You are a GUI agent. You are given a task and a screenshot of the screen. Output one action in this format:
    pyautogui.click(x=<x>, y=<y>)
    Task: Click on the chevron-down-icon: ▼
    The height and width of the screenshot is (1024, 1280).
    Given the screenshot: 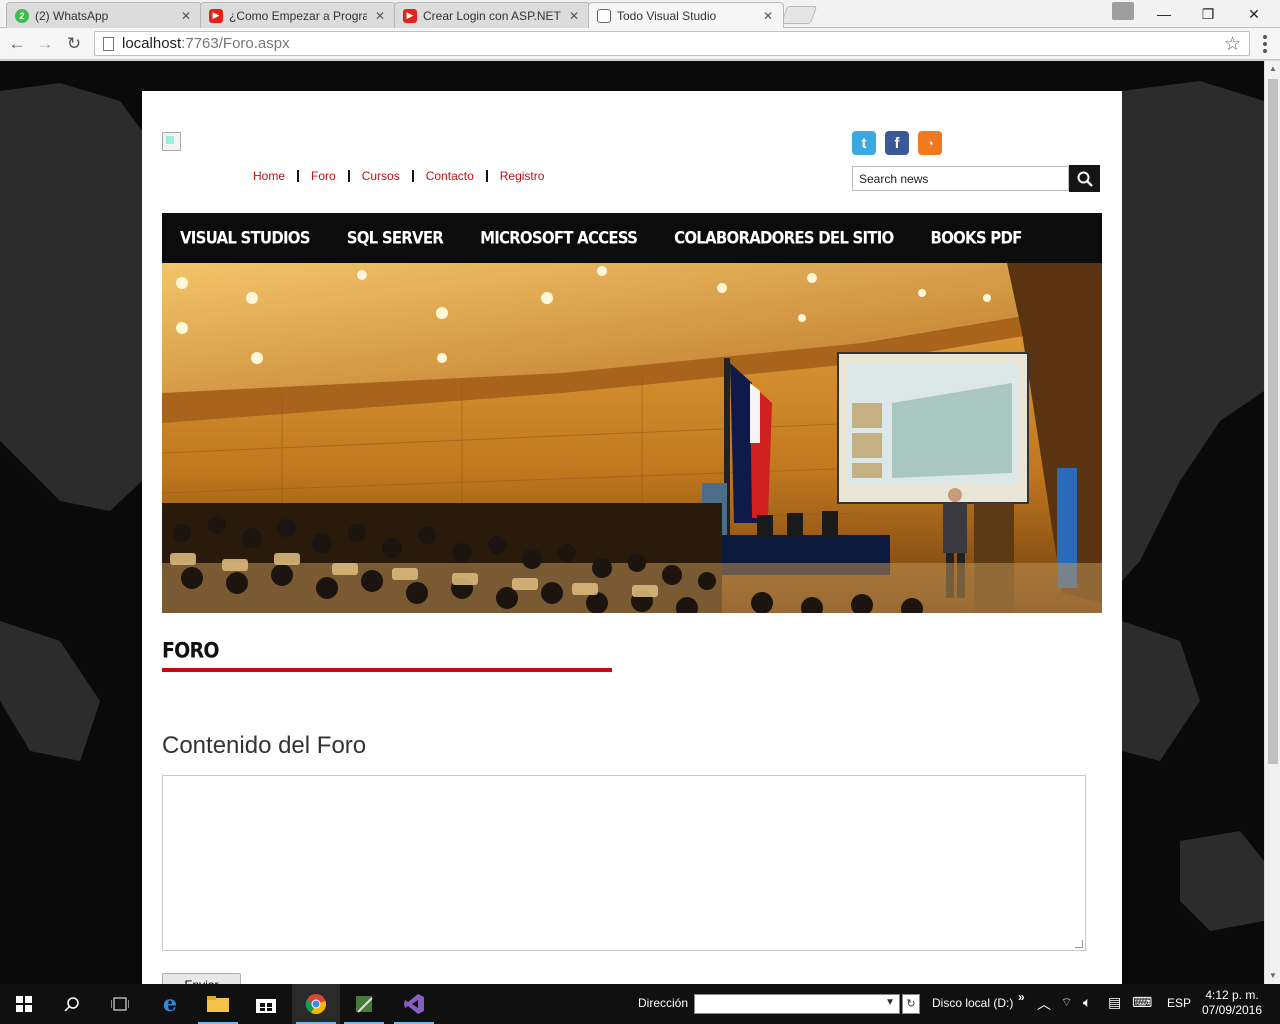 What is the action you would take?
    pyautogui.click(x=890, y=1002)
    